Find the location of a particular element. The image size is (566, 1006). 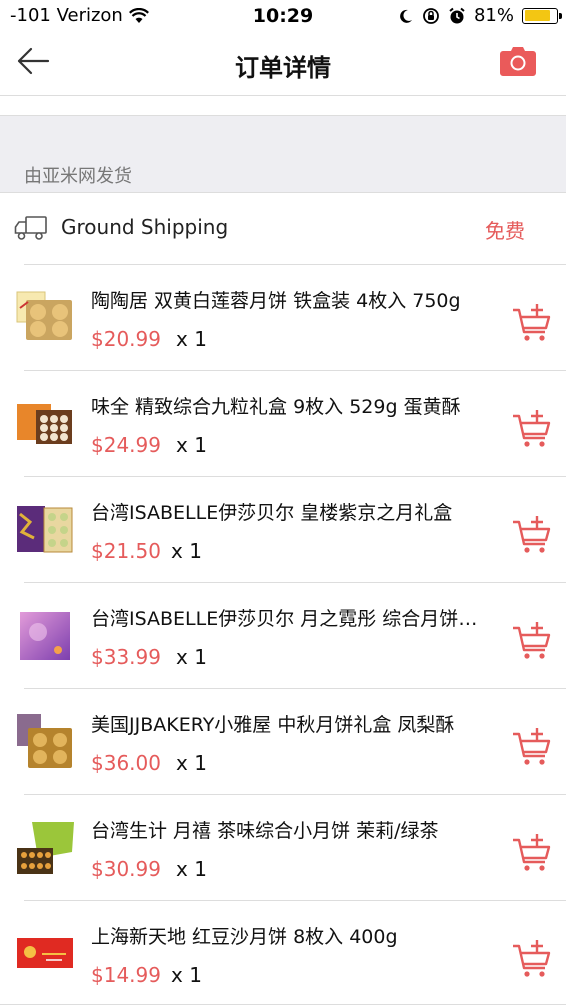

item-price: $30.99 is located at coordinates (126, 869).